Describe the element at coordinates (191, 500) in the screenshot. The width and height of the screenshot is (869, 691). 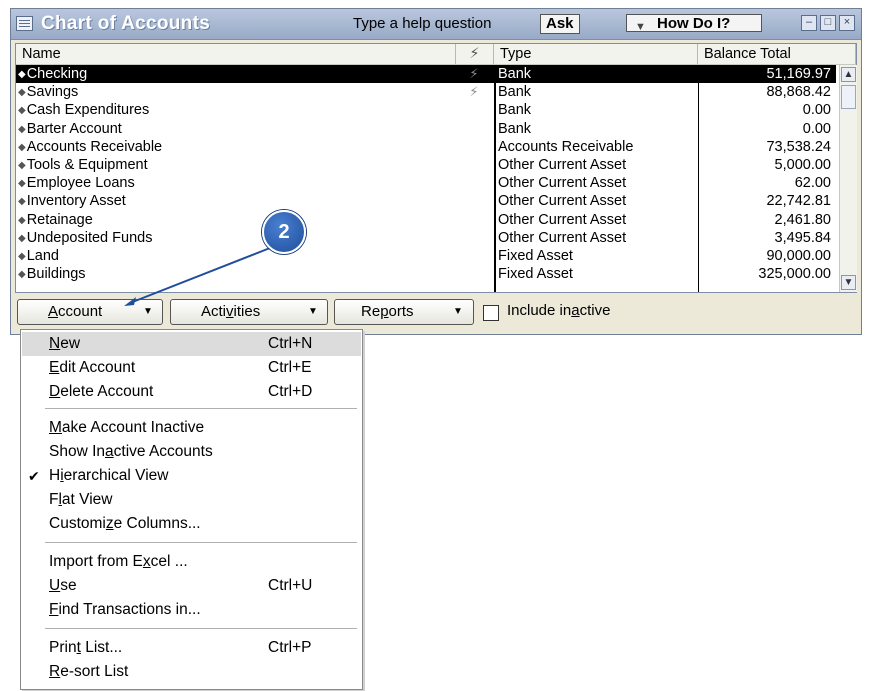
I see `menu-item: Flat View` at that location.